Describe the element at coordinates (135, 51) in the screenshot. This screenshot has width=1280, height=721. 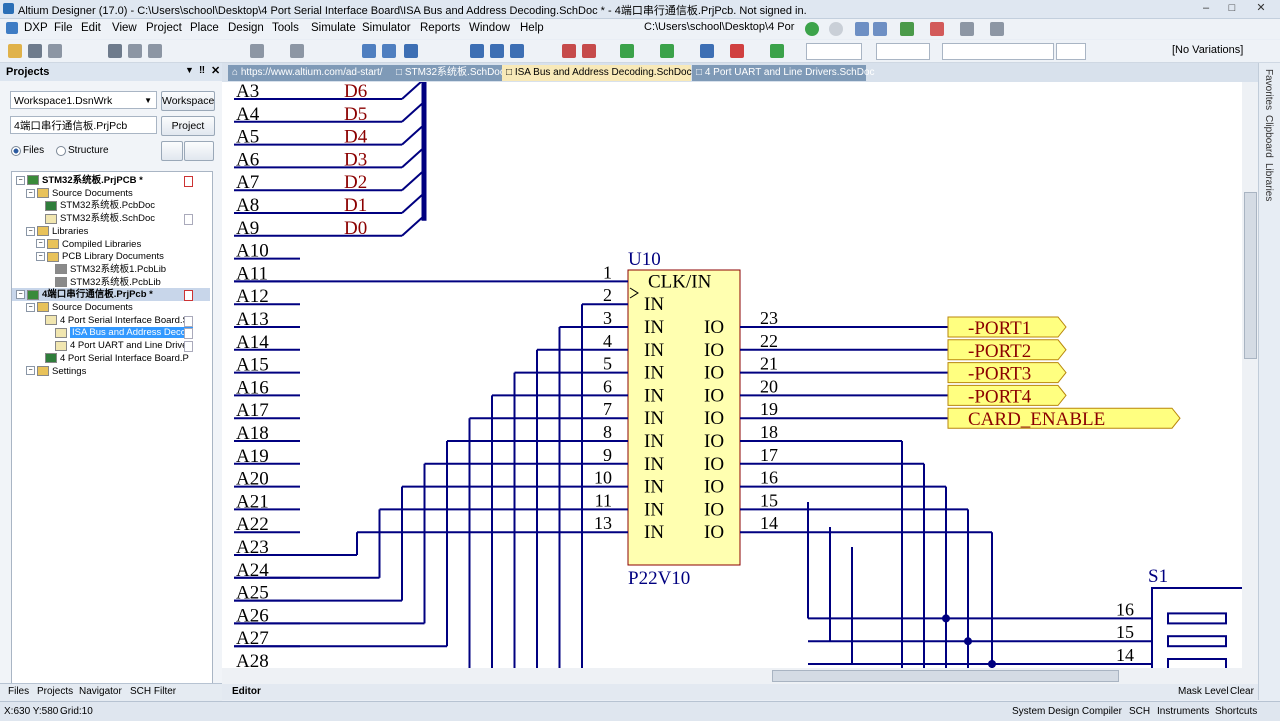
I see `zoom-fit-icon` at that location.